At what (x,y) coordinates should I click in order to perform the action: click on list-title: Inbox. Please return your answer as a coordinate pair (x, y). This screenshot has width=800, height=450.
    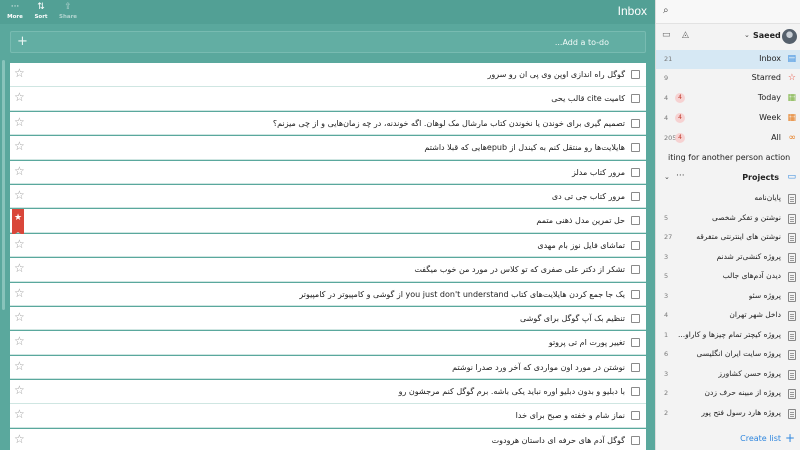
    Looking at the image, I should click on (632, 11).